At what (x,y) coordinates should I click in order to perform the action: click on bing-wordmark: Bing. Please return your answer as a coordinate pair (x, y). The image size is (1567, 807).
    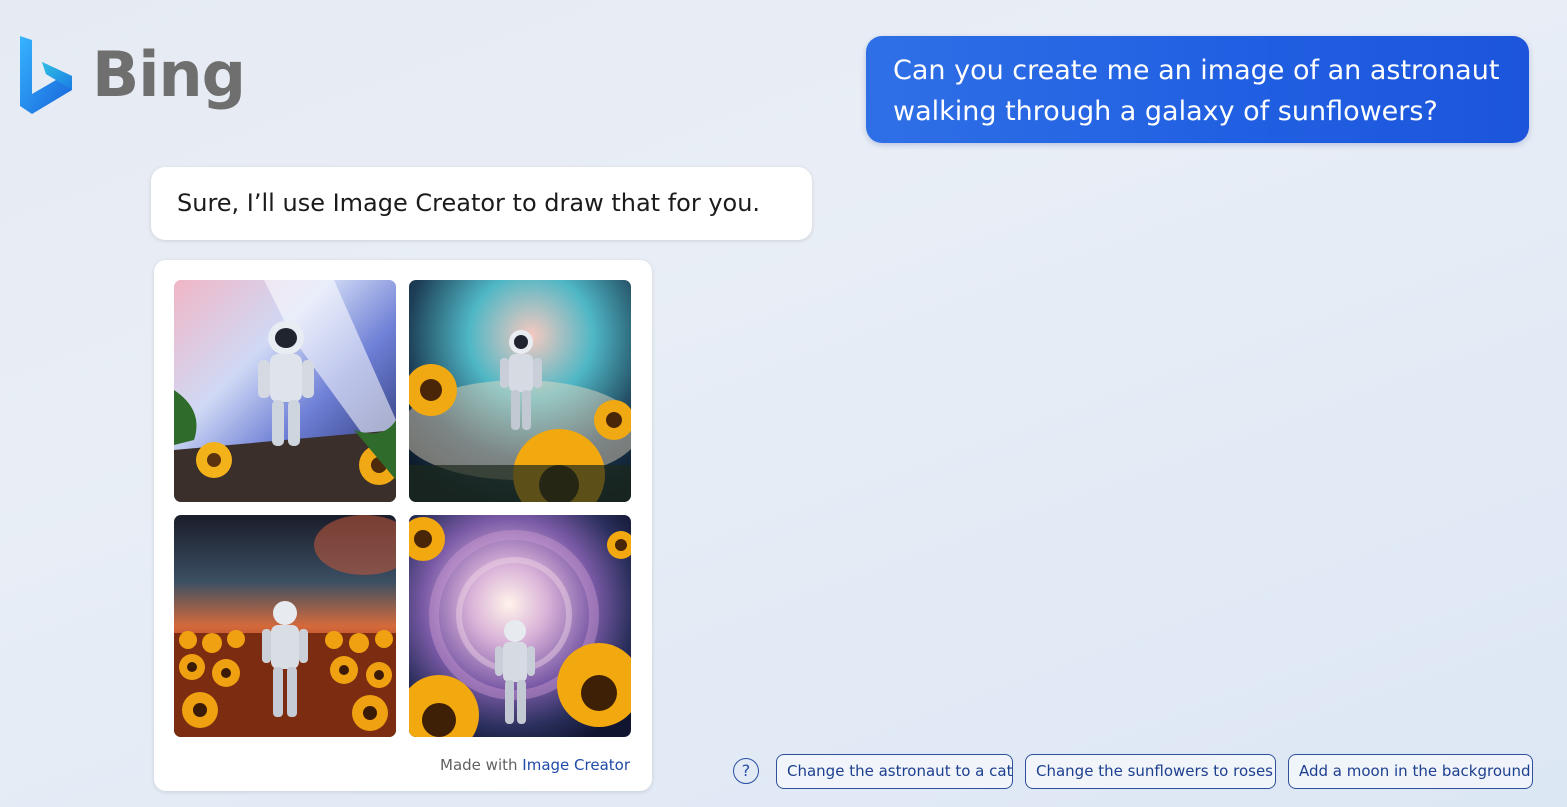
    Looking at the image, I should click on (169, 74).